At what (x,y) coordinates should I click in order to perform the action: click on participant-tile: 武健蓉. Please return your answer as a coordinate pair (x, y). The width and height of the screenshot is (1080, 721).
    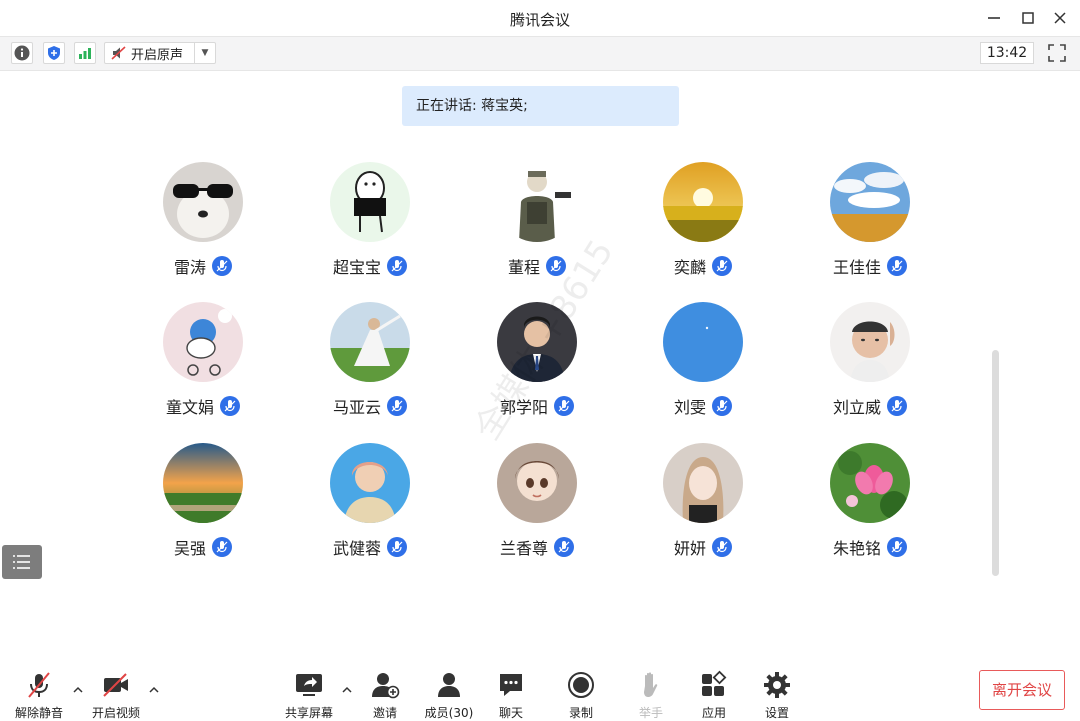
    Looking at the image, I should click on (370, 508).